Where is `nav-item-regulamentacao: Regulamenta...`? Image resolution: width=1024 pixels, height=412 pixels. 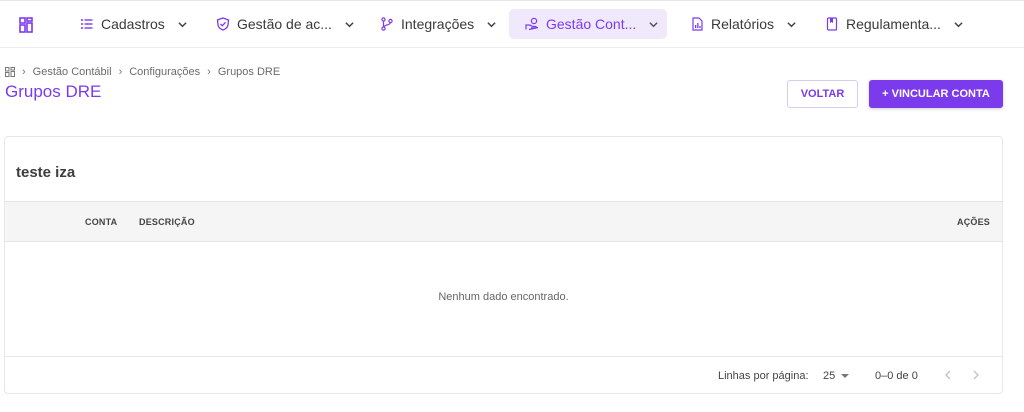
nav-item-regulamentacao: Regulamenta... is located at coordinates (894, 24).